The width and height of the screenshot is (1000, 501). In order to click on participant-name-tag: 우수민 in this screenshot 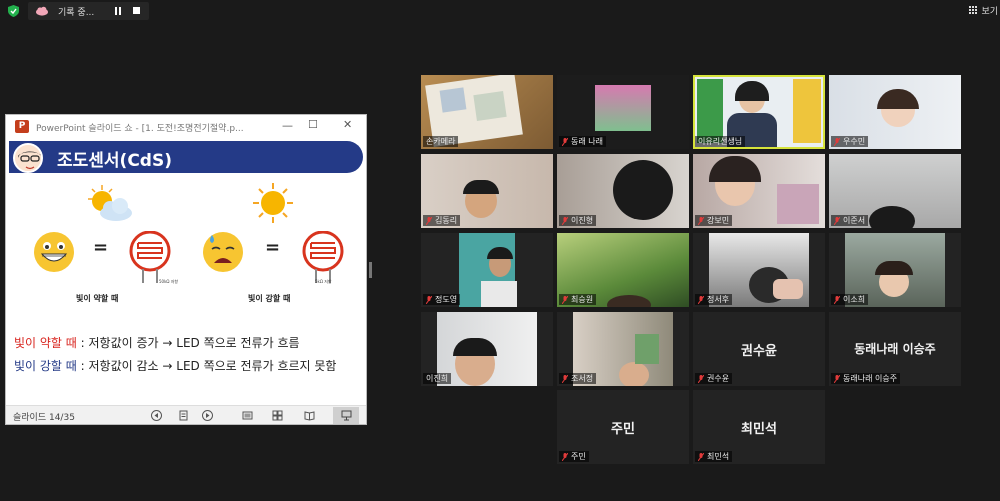, I will do `click(850, 141)`.